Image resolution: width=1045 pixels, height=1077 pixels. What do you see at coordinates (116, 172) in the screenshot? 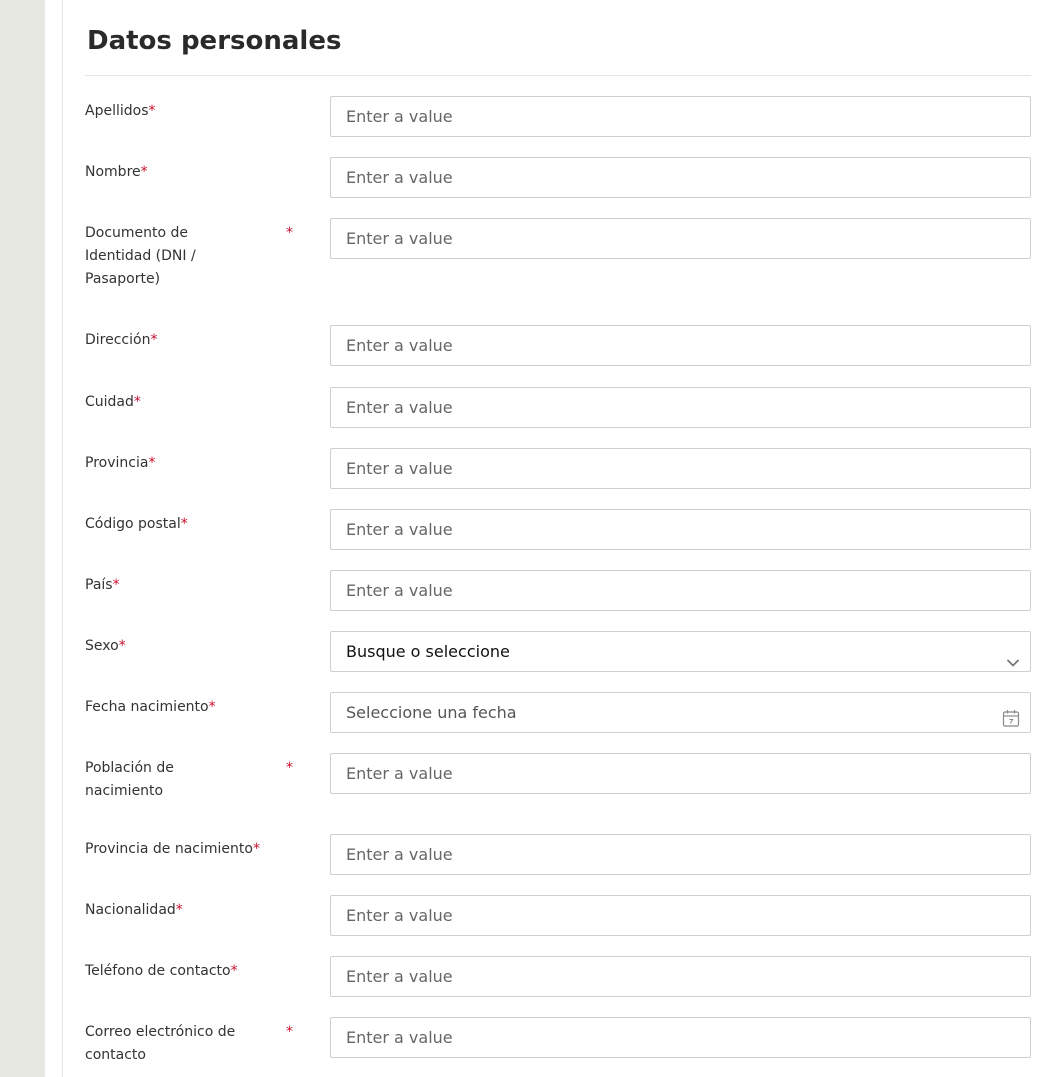
I see `label-nombre: Nombre*` at bounding box center [116, 172].